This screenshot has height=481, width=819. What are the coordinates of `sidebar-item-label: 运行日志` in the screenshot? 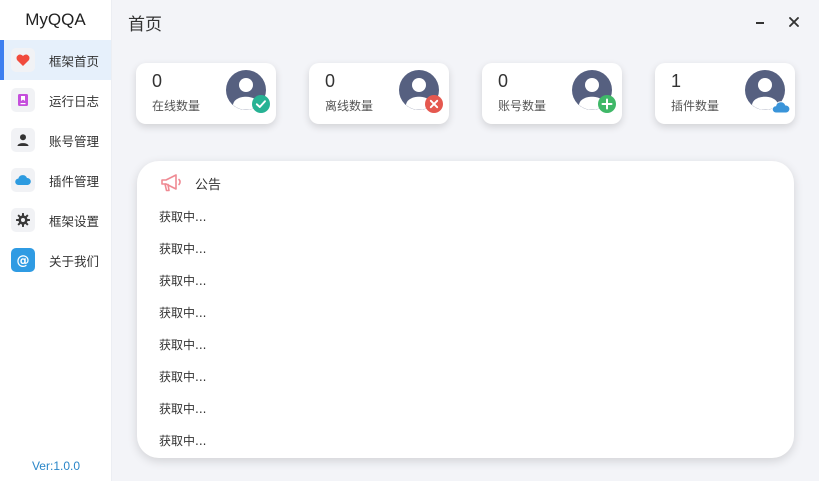 It's located at (74, 101).